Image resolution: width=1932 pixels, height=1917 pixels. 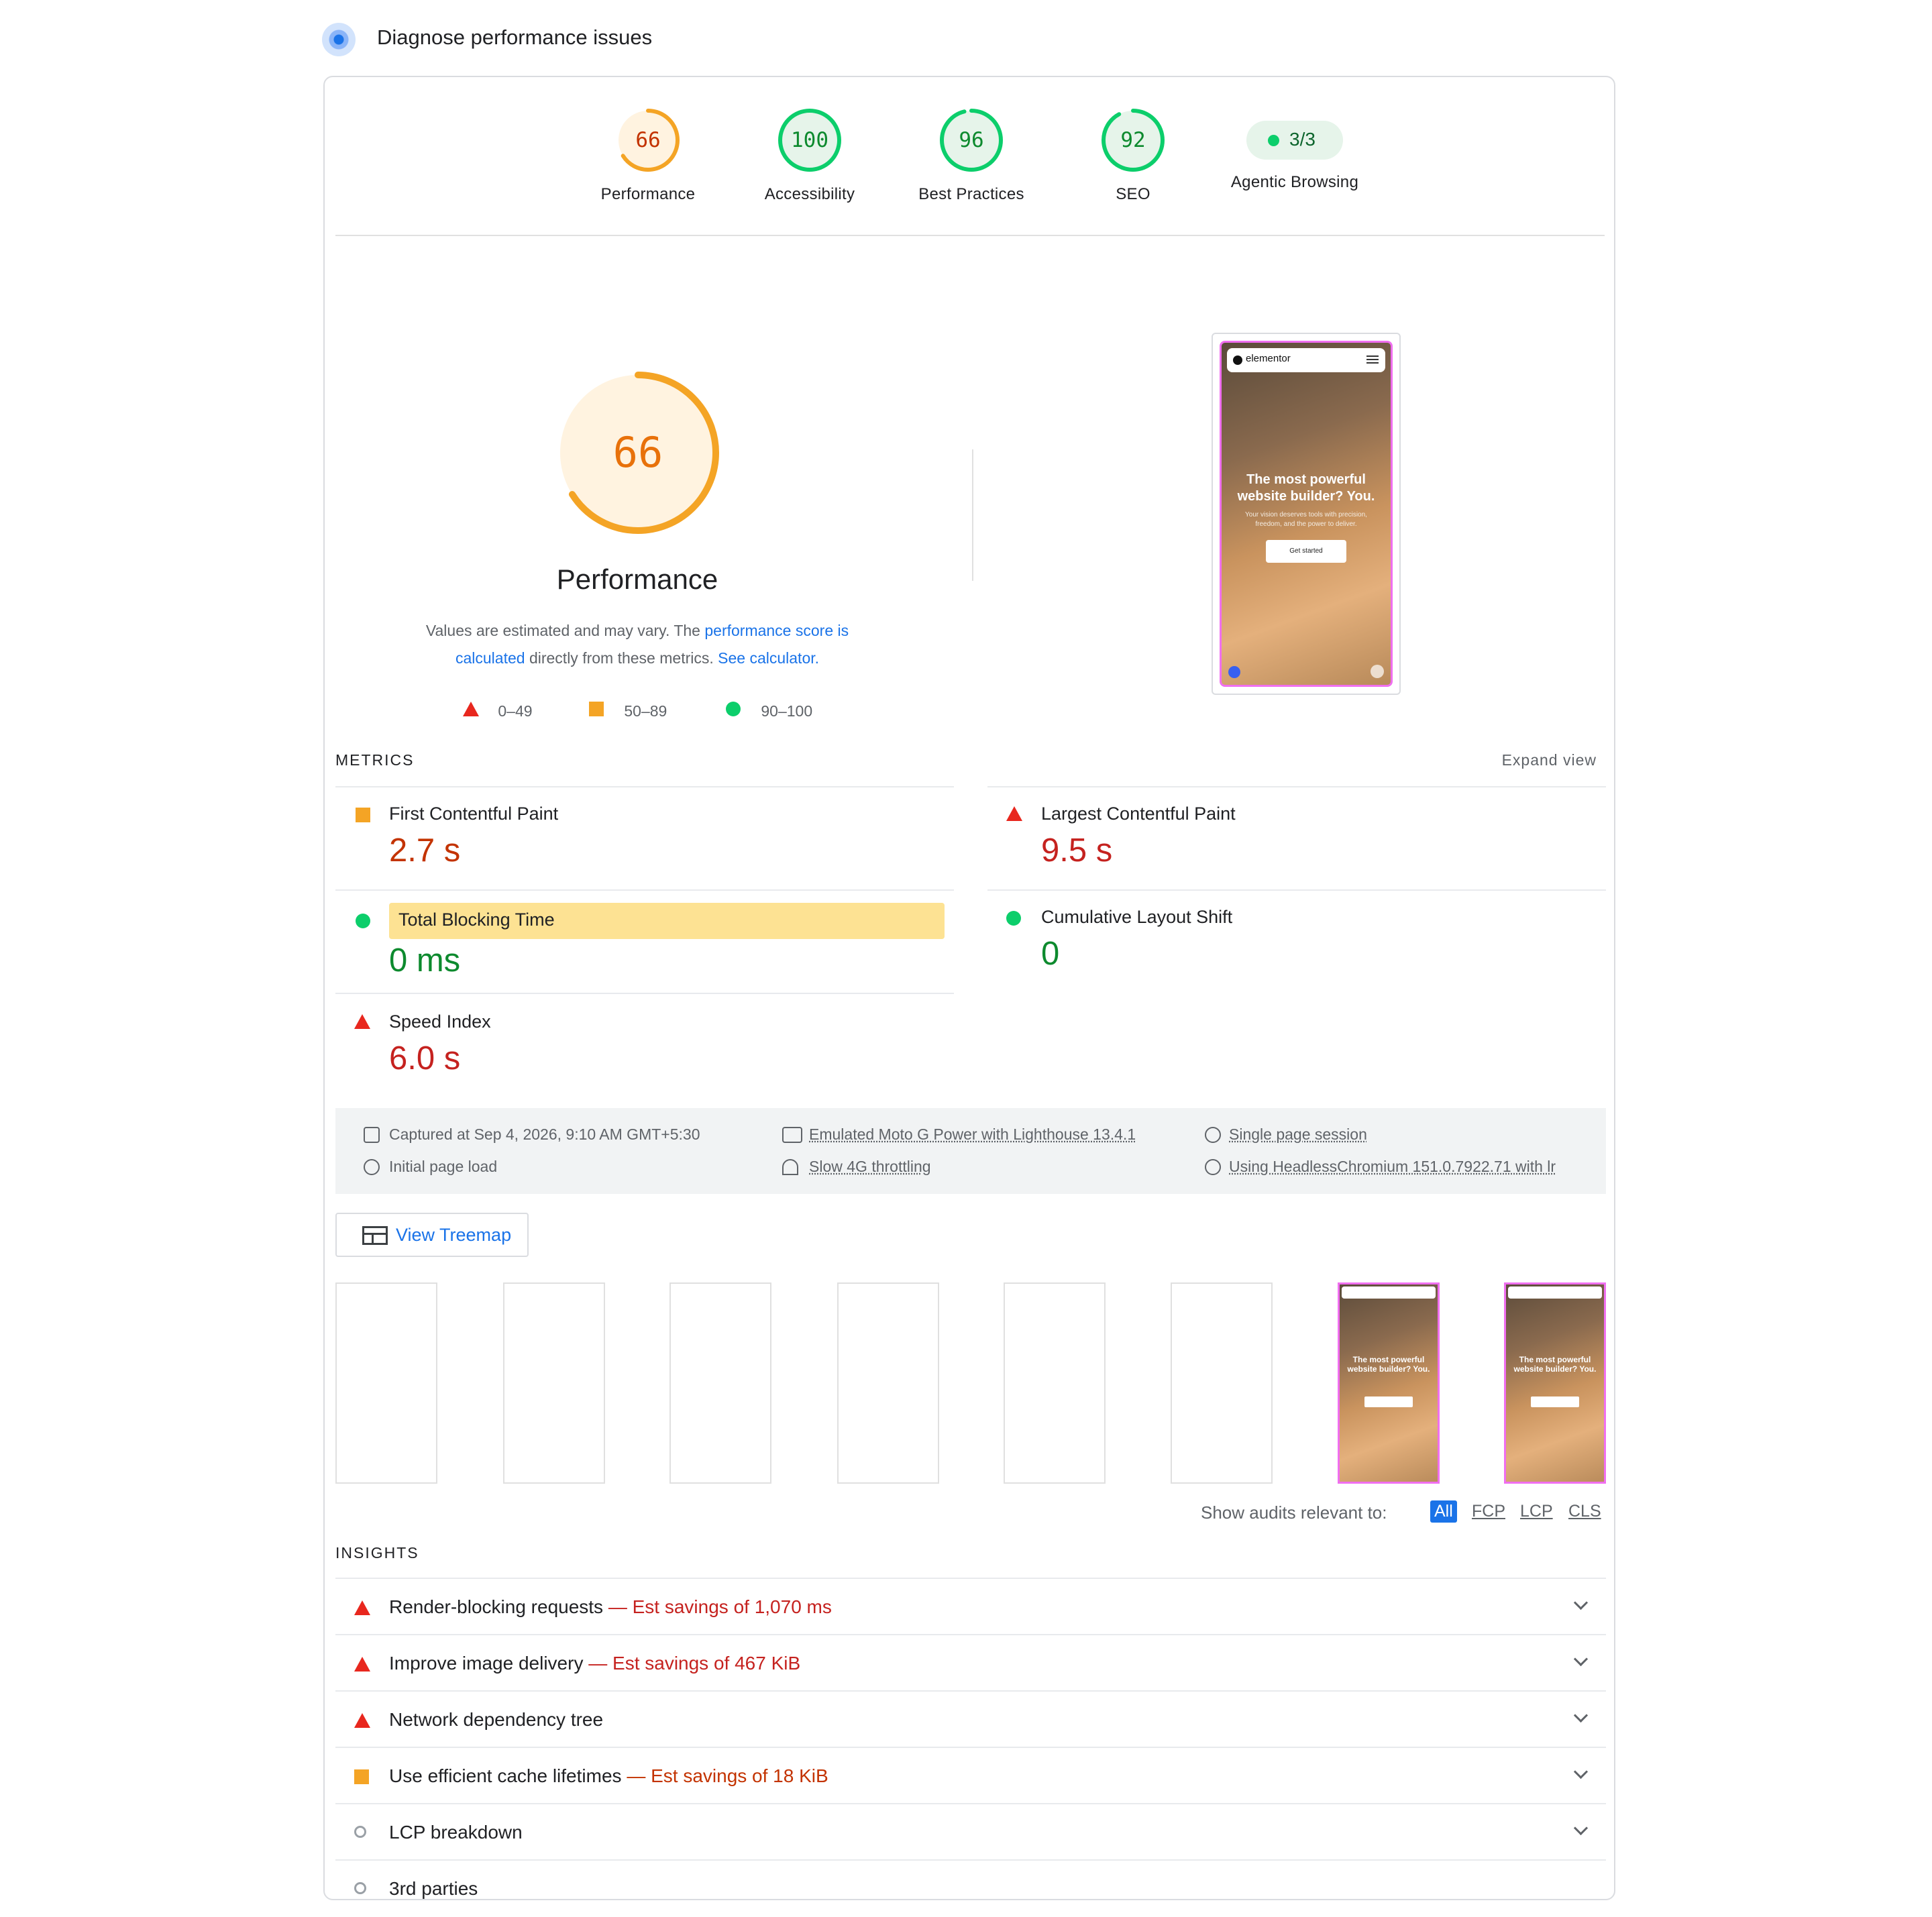 I want to click on wifi-icon, so click(x=790, y=1167).